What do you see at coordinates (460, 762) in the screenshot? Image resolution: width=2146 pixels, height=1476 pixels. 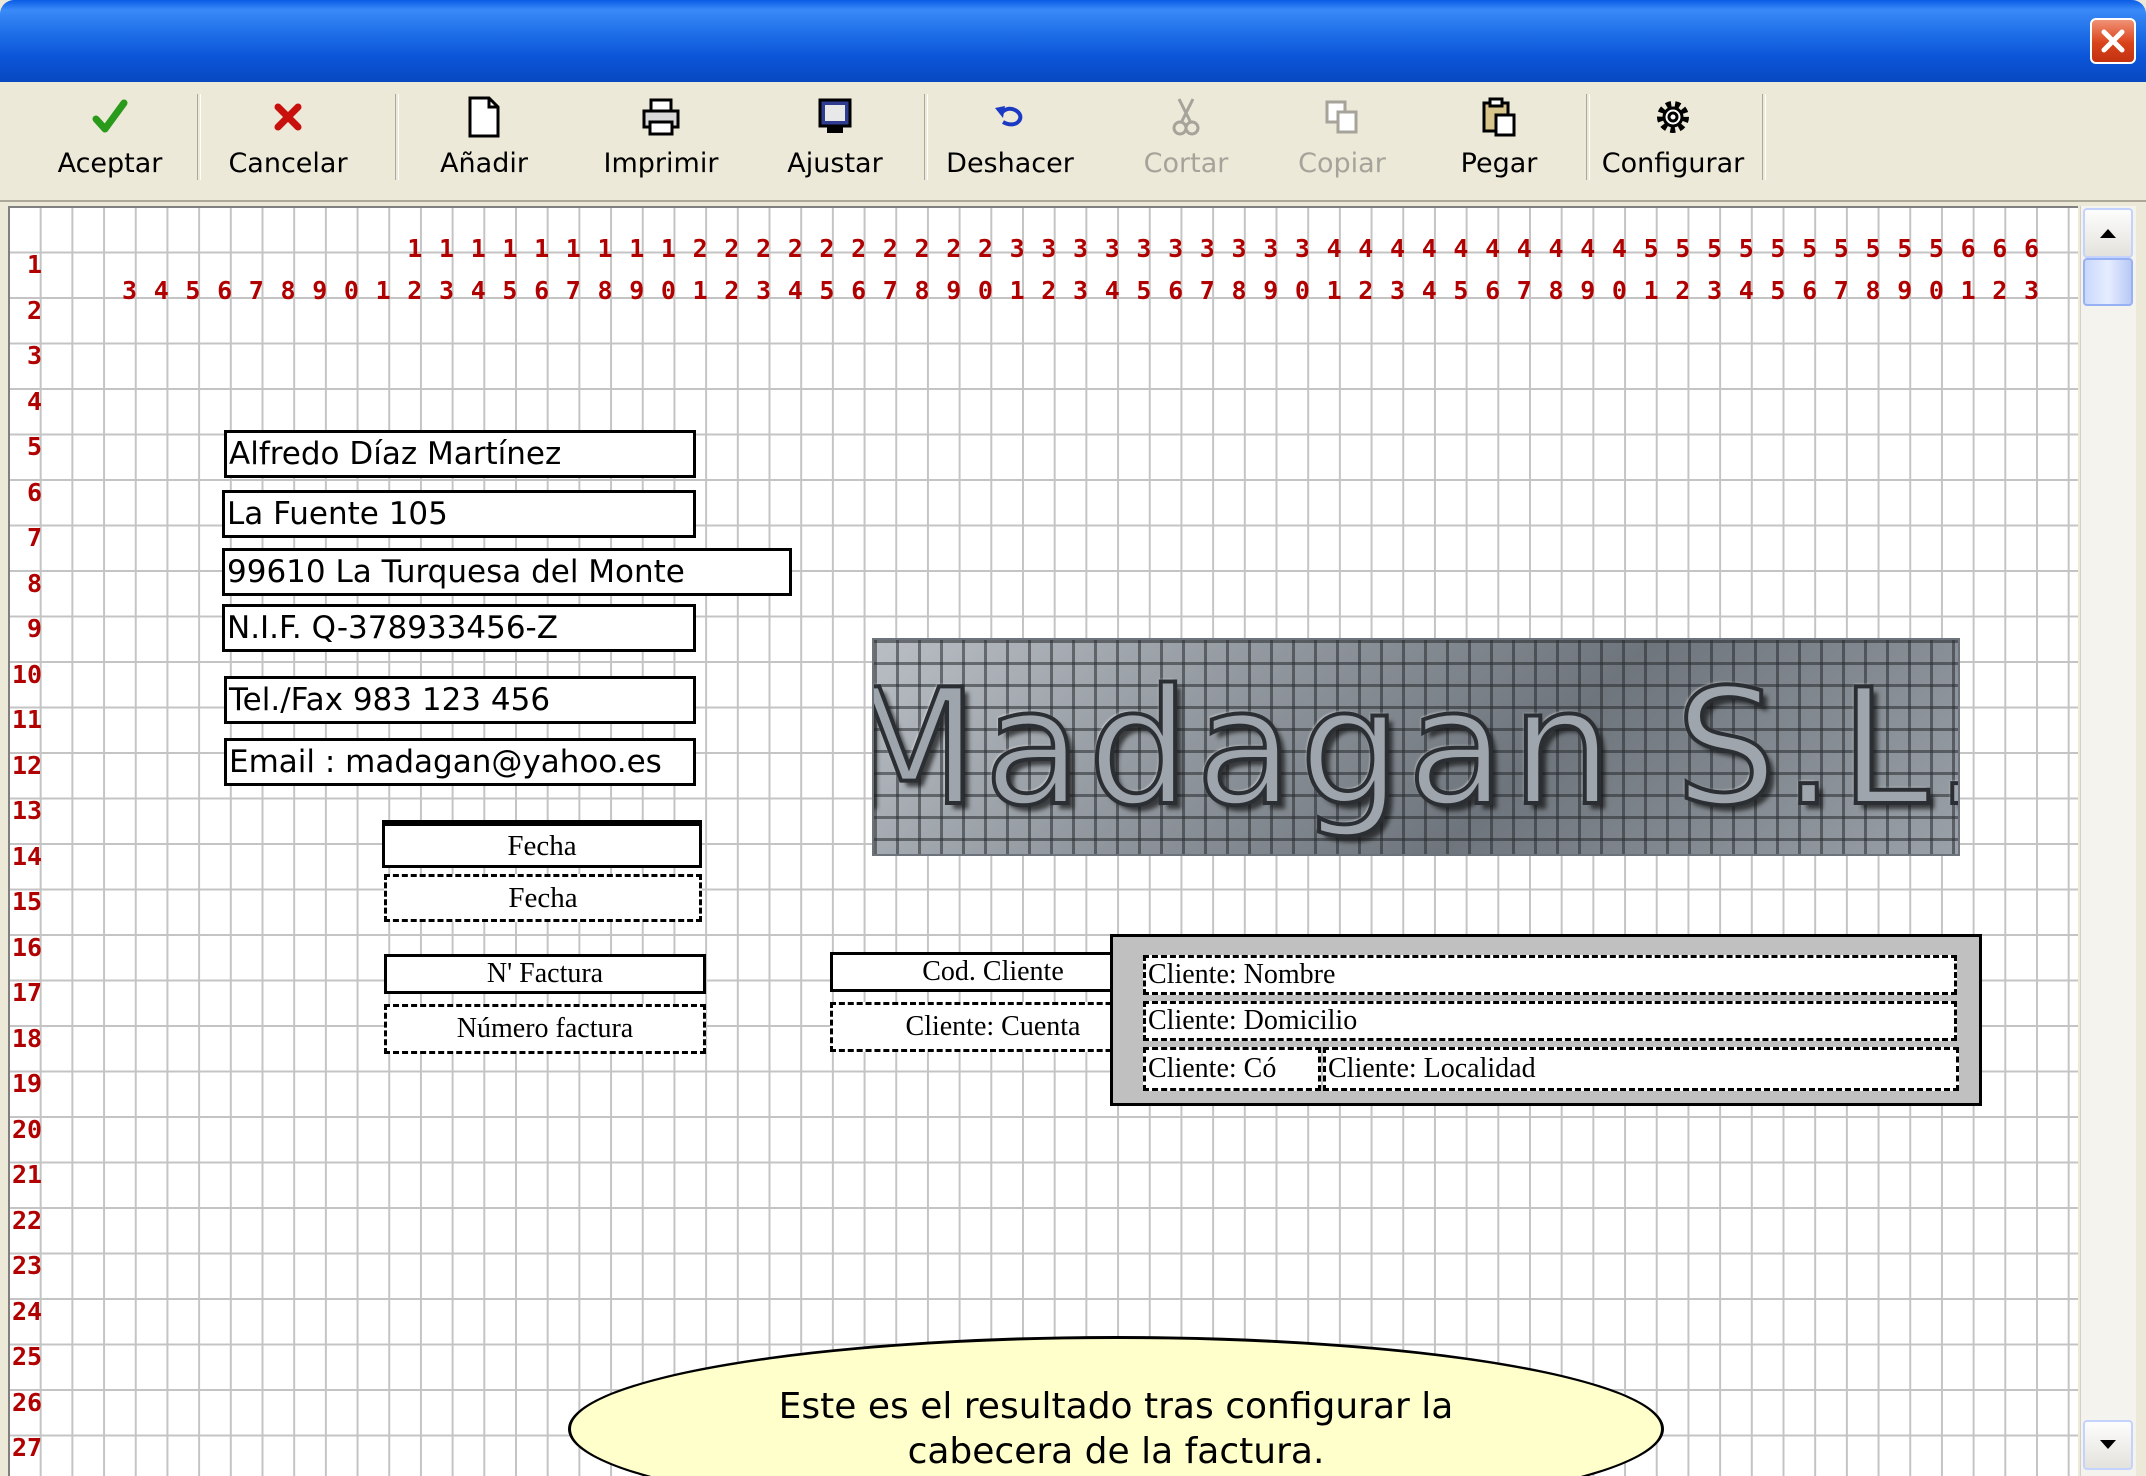 I see `company-email-field: Email : madagan@yahoo.es` at bounding box center [460, 762].